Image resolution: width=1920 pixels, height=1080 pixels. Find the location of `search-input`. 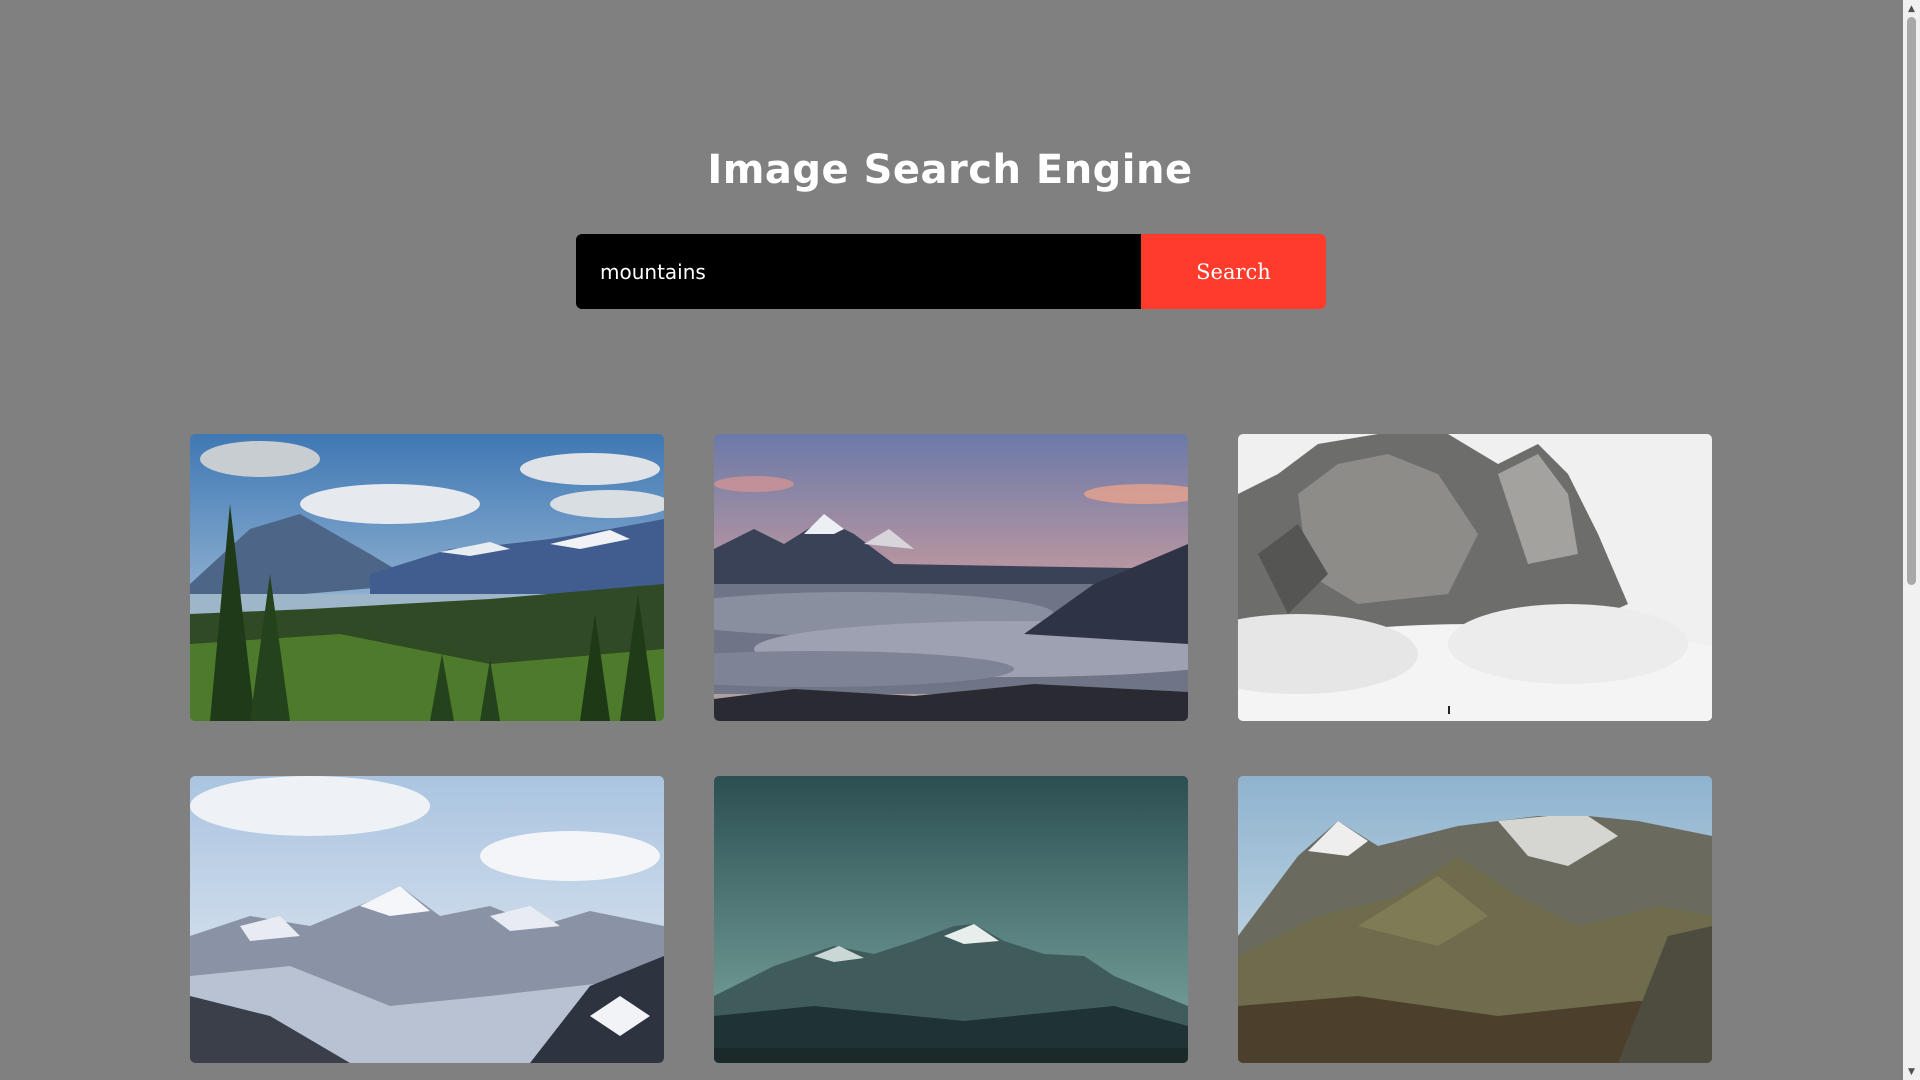

search-input is located at coordinates (858, 271).